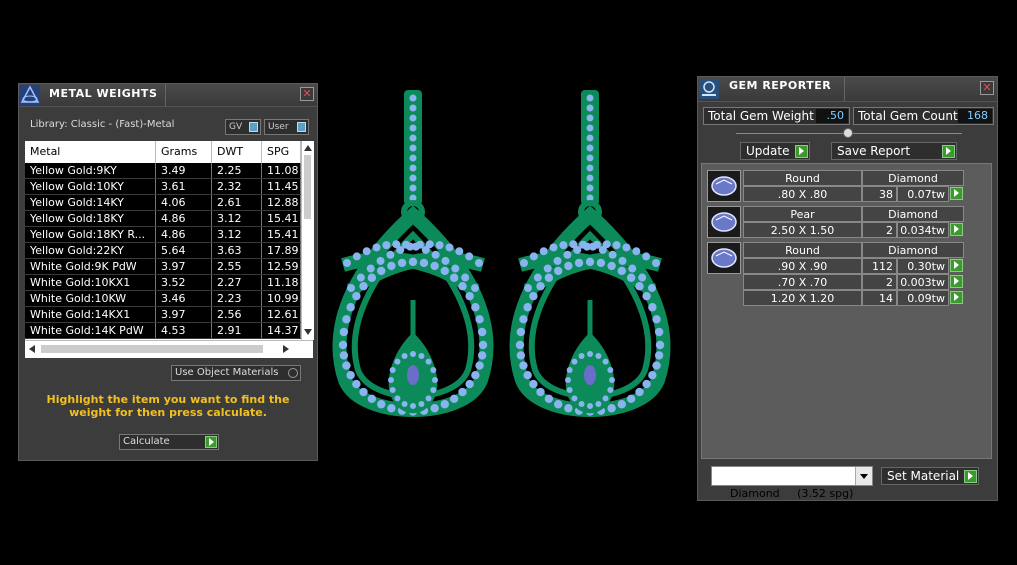  What do you see at coordinates (163, 251) in the screenshot?
I see `table-row: Yellow Gold:22KY 5.64 3.63 17.89` at bounding box center [163, 251].